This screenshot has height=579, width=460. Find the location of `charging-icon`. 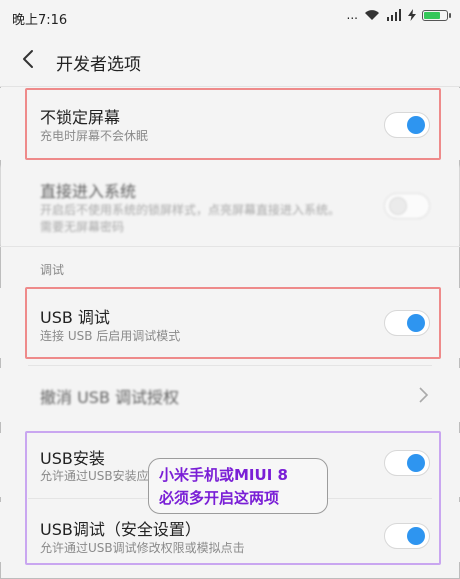

charging-icon is located at coordinates (412, 15).